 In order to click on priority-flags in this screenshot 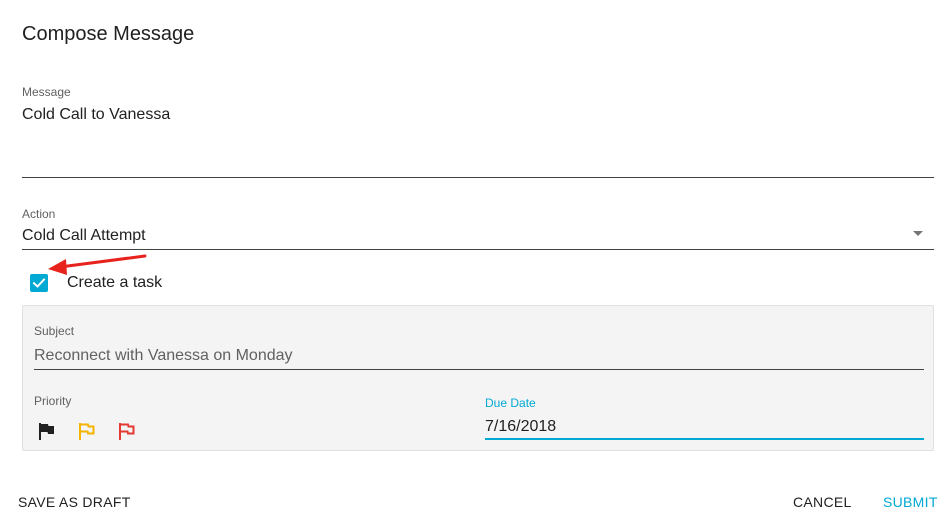, I will do `click(87, 431)`.